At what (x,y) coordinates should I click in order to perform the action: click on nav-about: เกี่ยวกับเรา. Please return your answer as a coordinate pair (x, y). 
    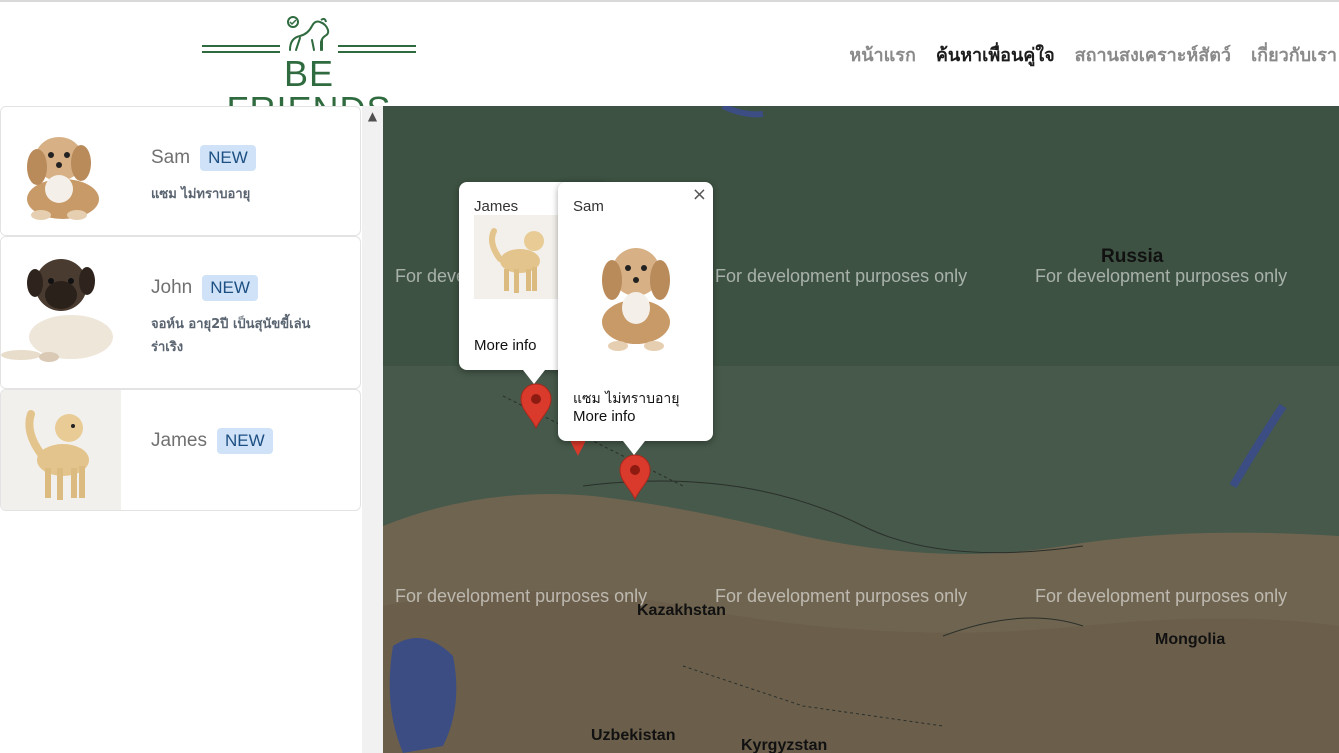
    Looking at the image, I should click on (1294, 54).